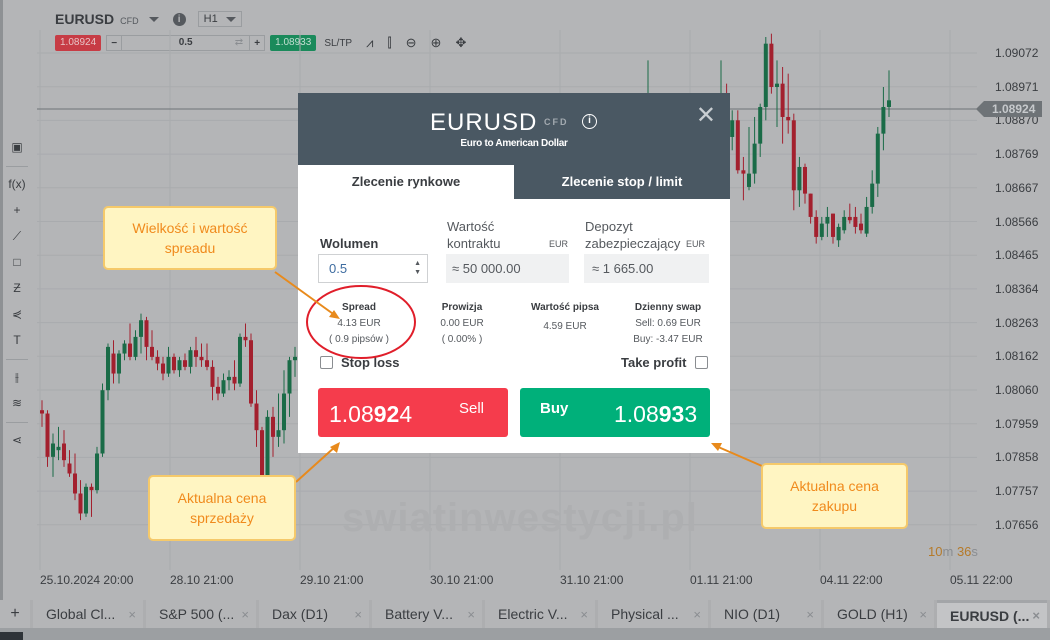  I want to click on stop-loss-checkbox, so click(326, 362).